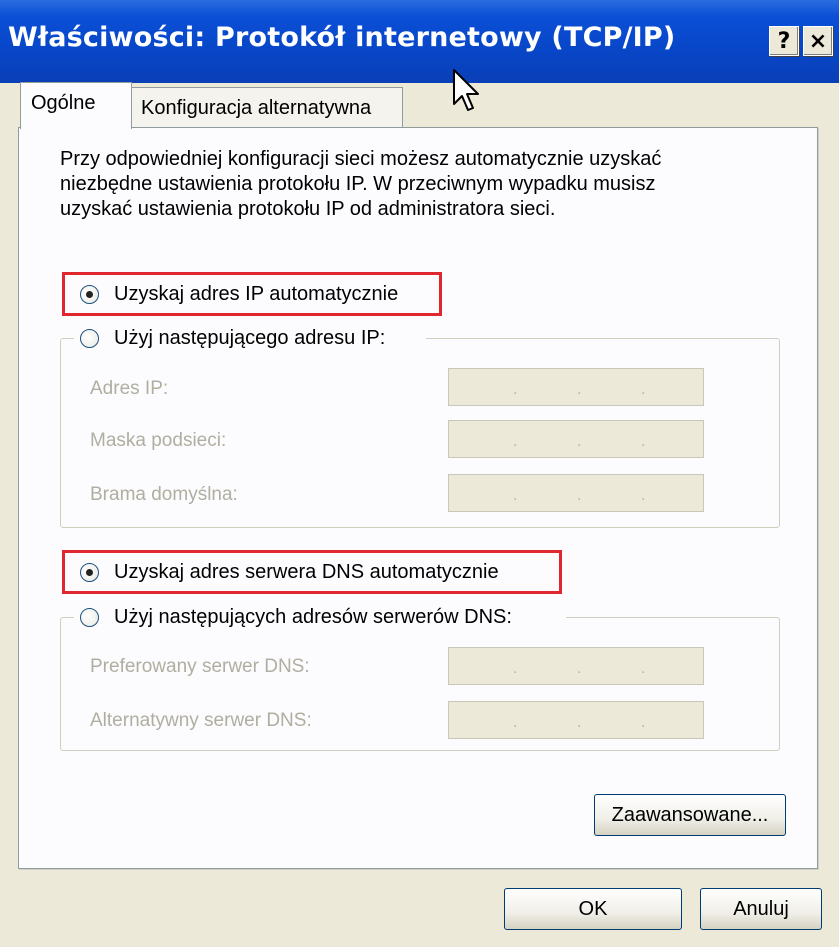  I want to click on tab-label: Konfiguracja alternatywna, so click(256, 108).